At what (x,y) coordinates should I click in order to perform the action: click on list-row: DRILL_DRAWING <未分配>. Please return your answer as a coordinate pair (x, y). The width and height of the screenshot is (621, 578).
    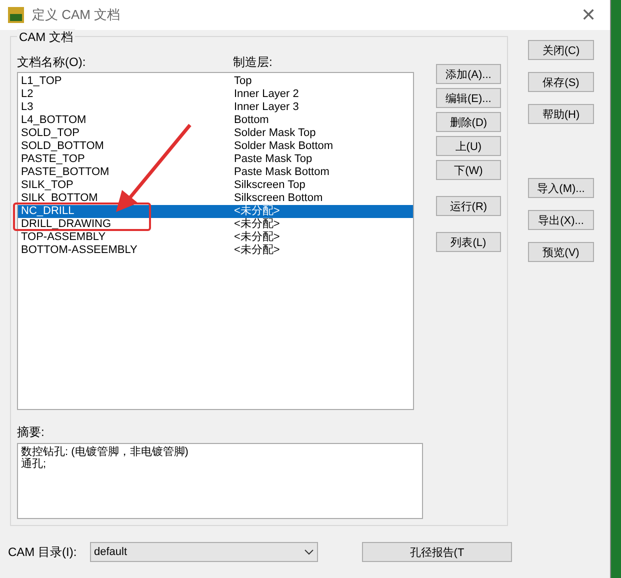
    Looking at the image, I should click on (215, 224).